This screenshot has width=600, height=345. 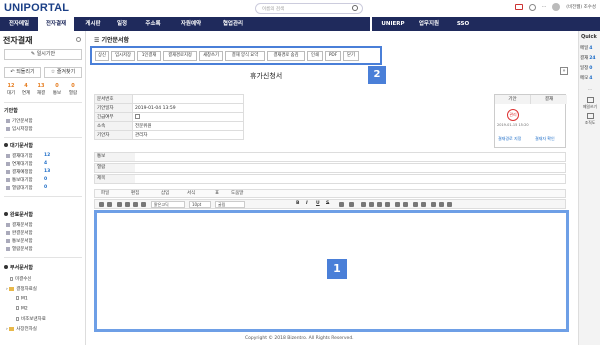 What do you see at coordinates (393, 24) in the screenshot?
I see `nav-unierp: UNIERP` at bounding box center [393, 24].